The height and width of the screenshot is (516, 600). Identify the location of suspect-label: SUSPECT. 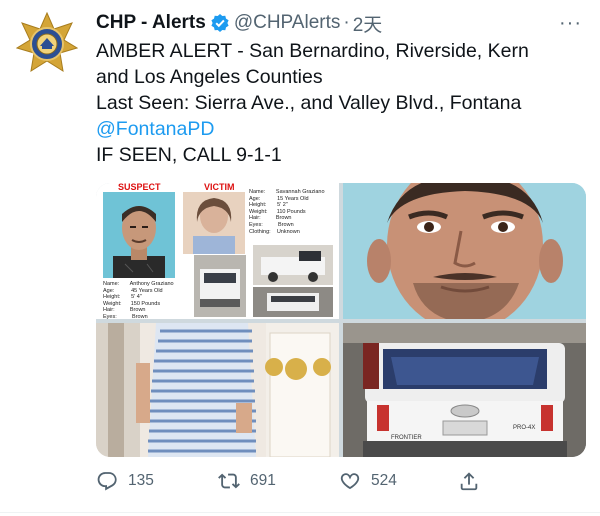
(139, 187).